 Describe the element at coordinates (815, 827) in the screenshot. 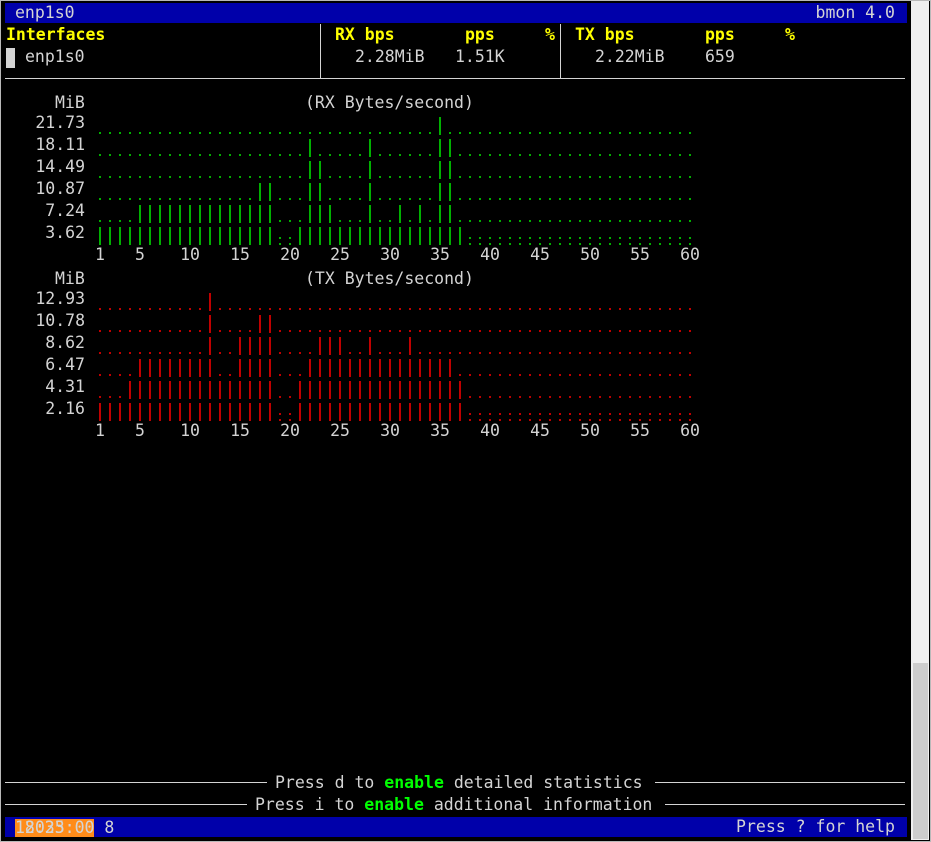

I see `help-hint: Press ? for help` at that location.